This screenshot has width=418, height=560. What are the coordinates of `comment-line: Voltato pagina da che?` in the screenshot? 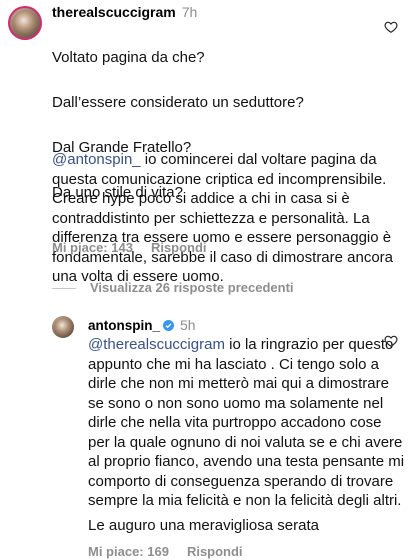 It's located at (128, 57).